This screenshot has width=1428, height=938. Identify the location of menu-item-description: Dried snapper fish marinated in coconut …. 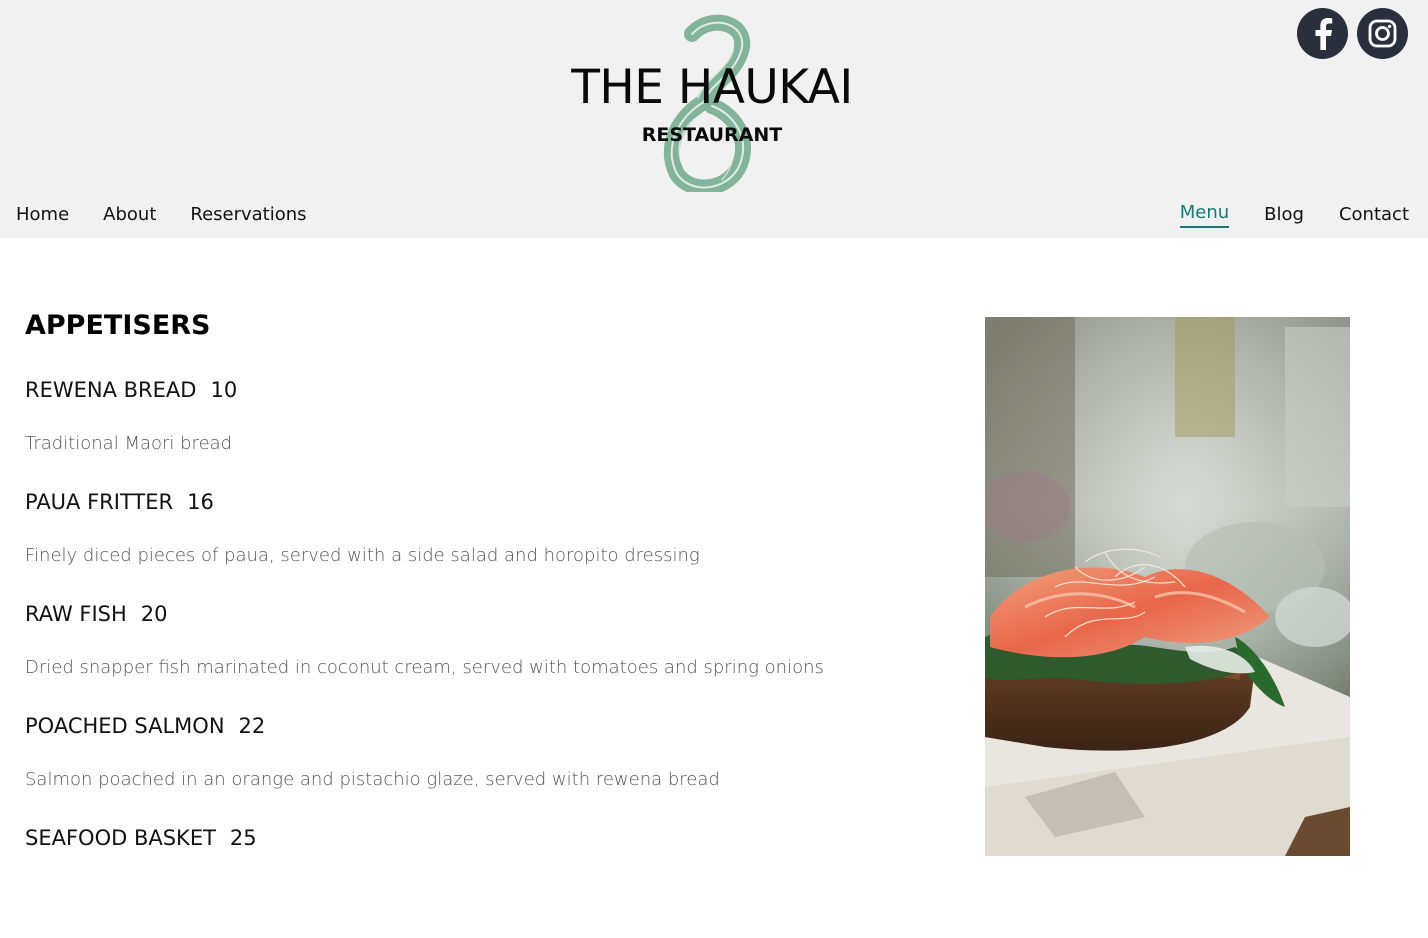
(424, 667).